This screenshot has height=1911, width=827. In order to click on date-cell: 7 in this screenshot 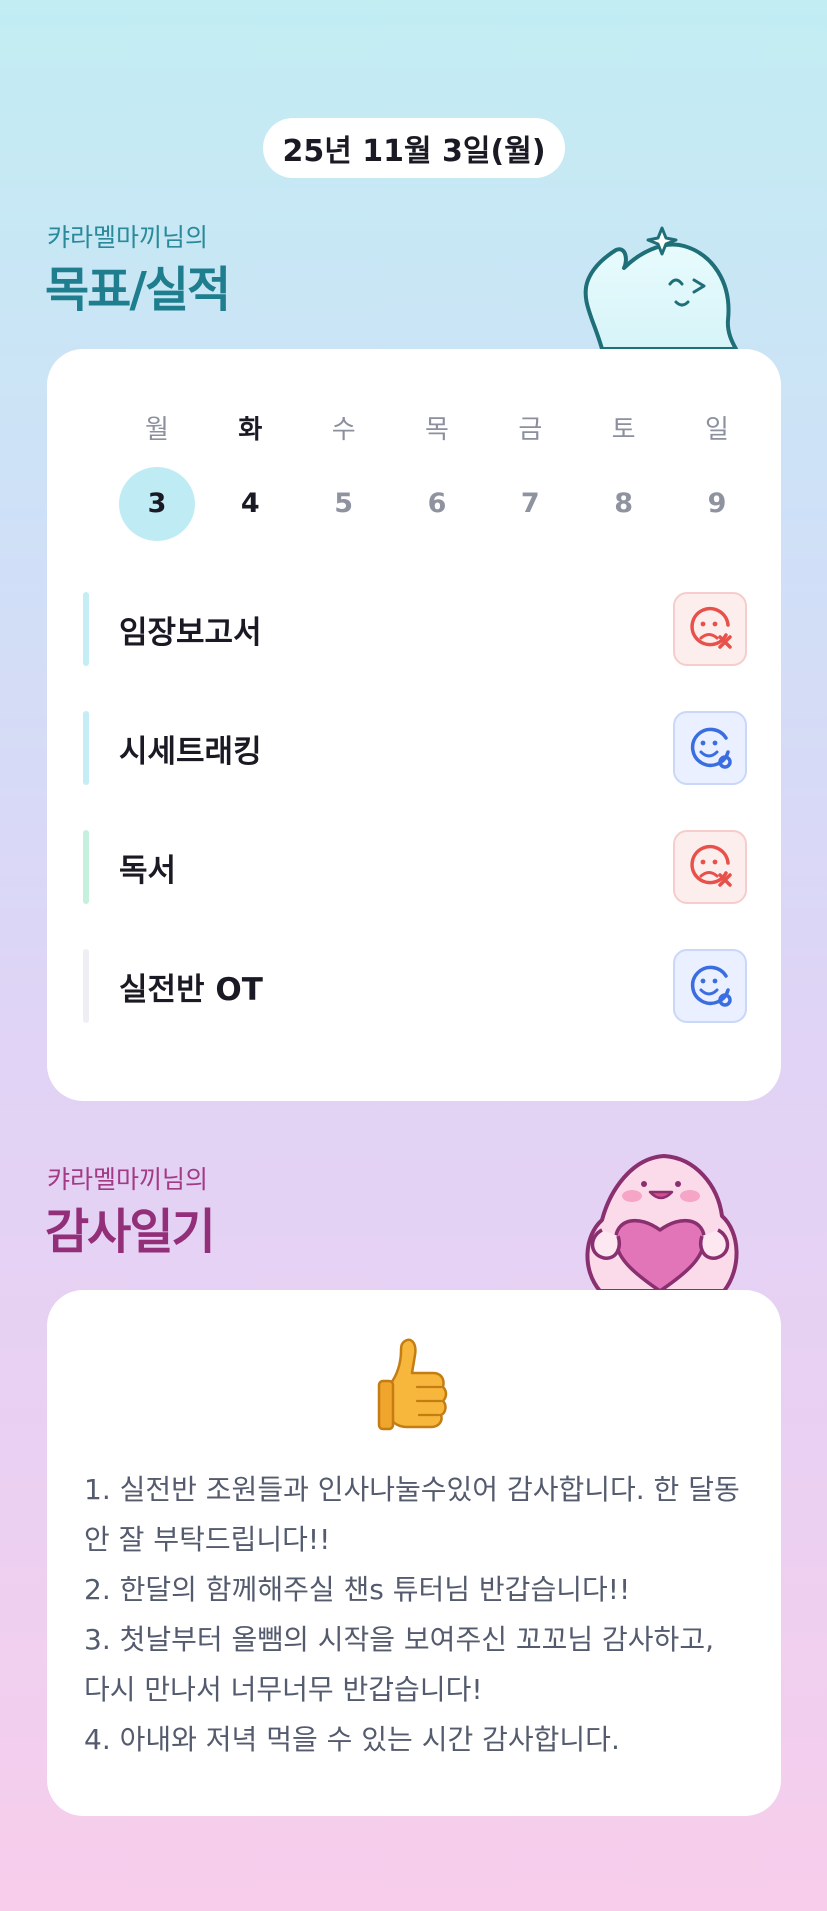, I will do `click(530, 504)`.